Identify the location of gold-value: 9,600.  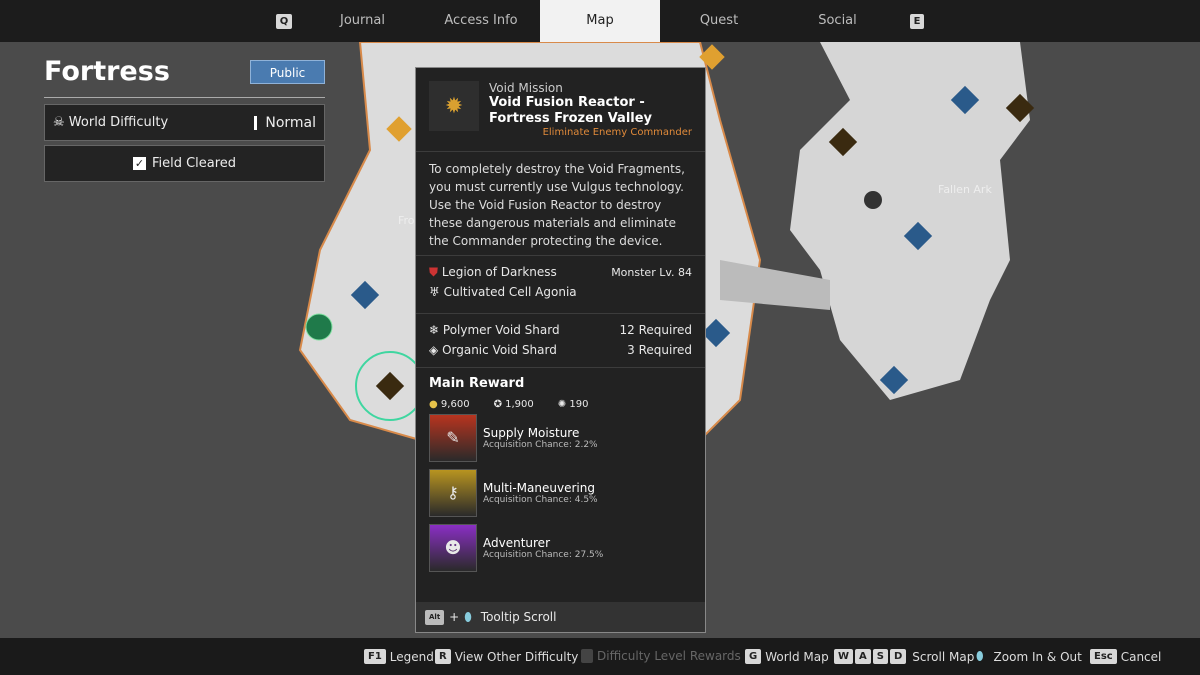
(455, 404).